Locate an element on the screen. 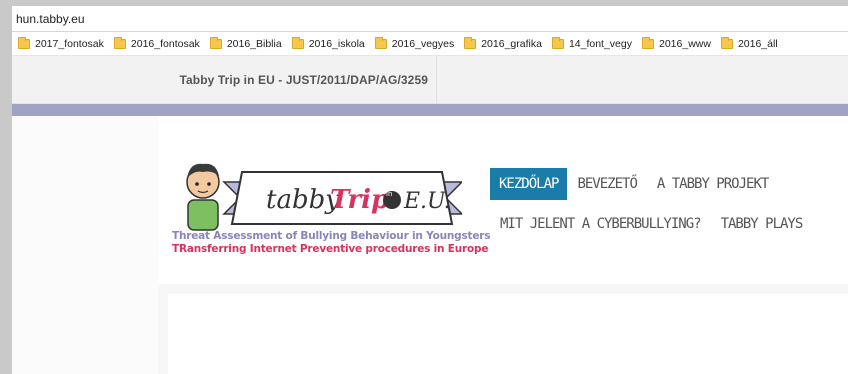 Image resolution: width=848 pixels, height=374 pixels. bookmark-2016-fontosak: 2016_fontosak is located at coordinates (158, 44).